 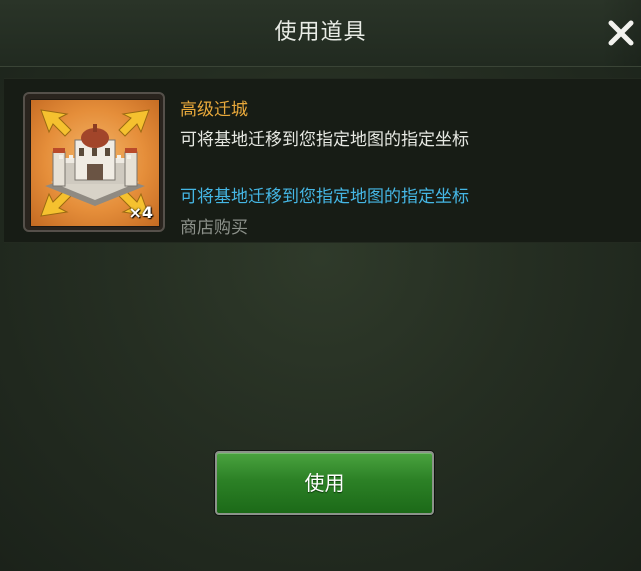 What do you see at coordinates (214, 110) in the screenshot?
I see `item-name: 高级迁城` at bounding box center [214, 110].